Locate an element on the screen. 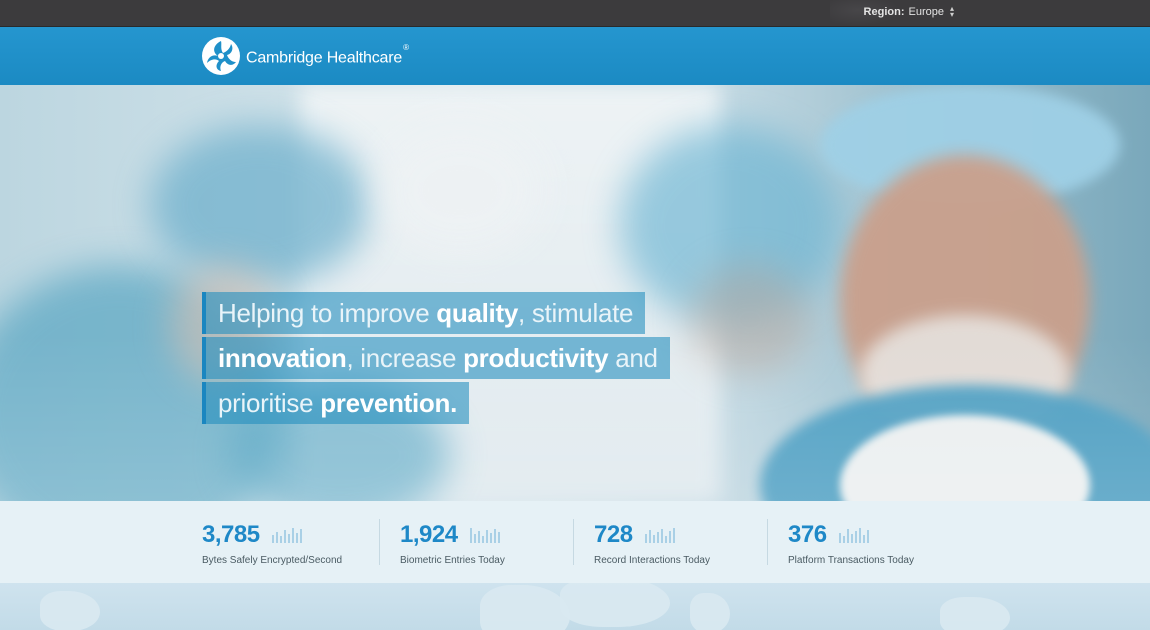  headline-emphasis: prevention. is located at coordinates (389, 403).